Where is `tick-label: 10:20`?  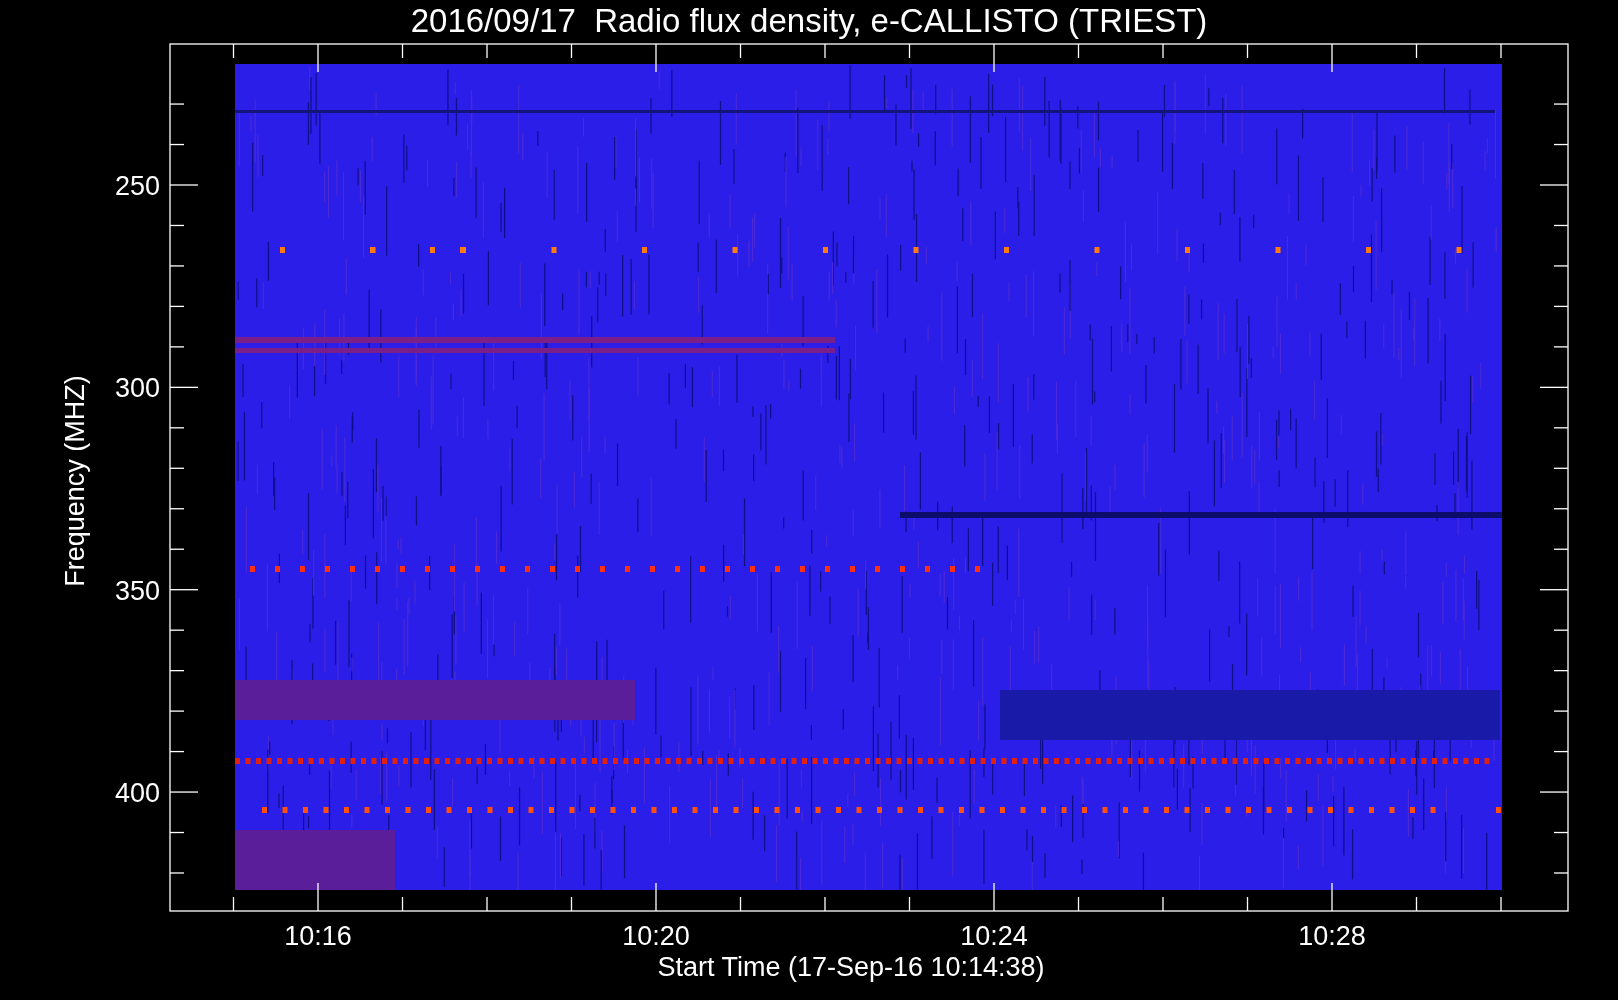
tick-label: 10:20 is located at coordinates (656, 936).